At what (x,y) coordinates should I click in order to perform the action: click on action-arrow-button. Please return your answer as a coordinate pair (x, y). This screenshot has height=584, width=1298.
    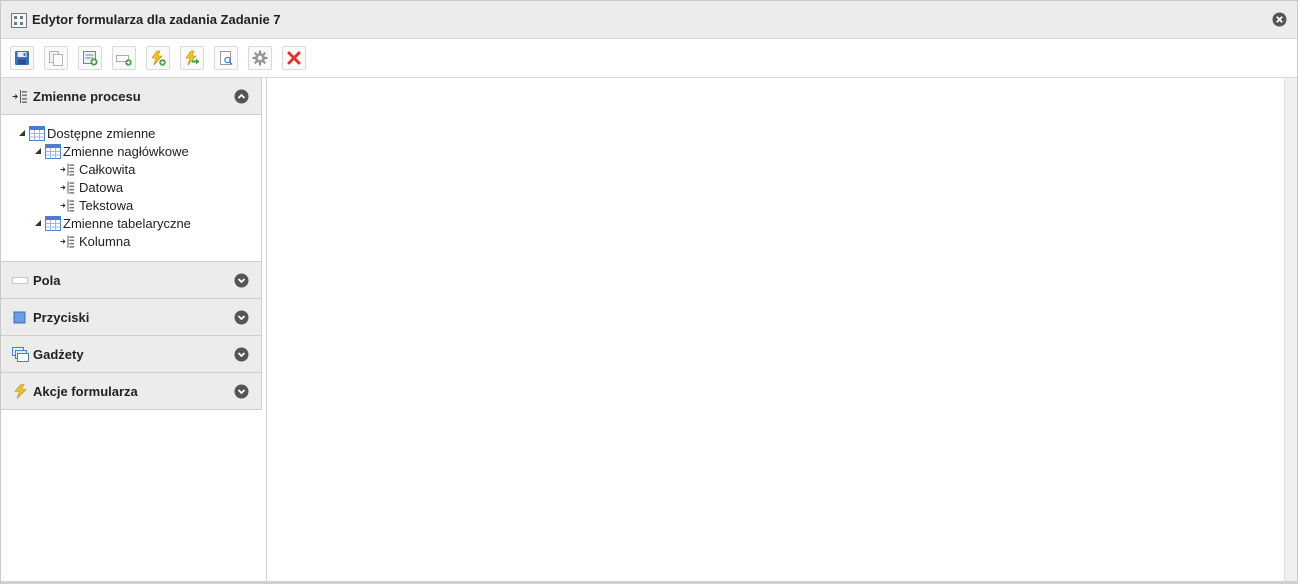
    Looking at the image, I should click on (192, 58).